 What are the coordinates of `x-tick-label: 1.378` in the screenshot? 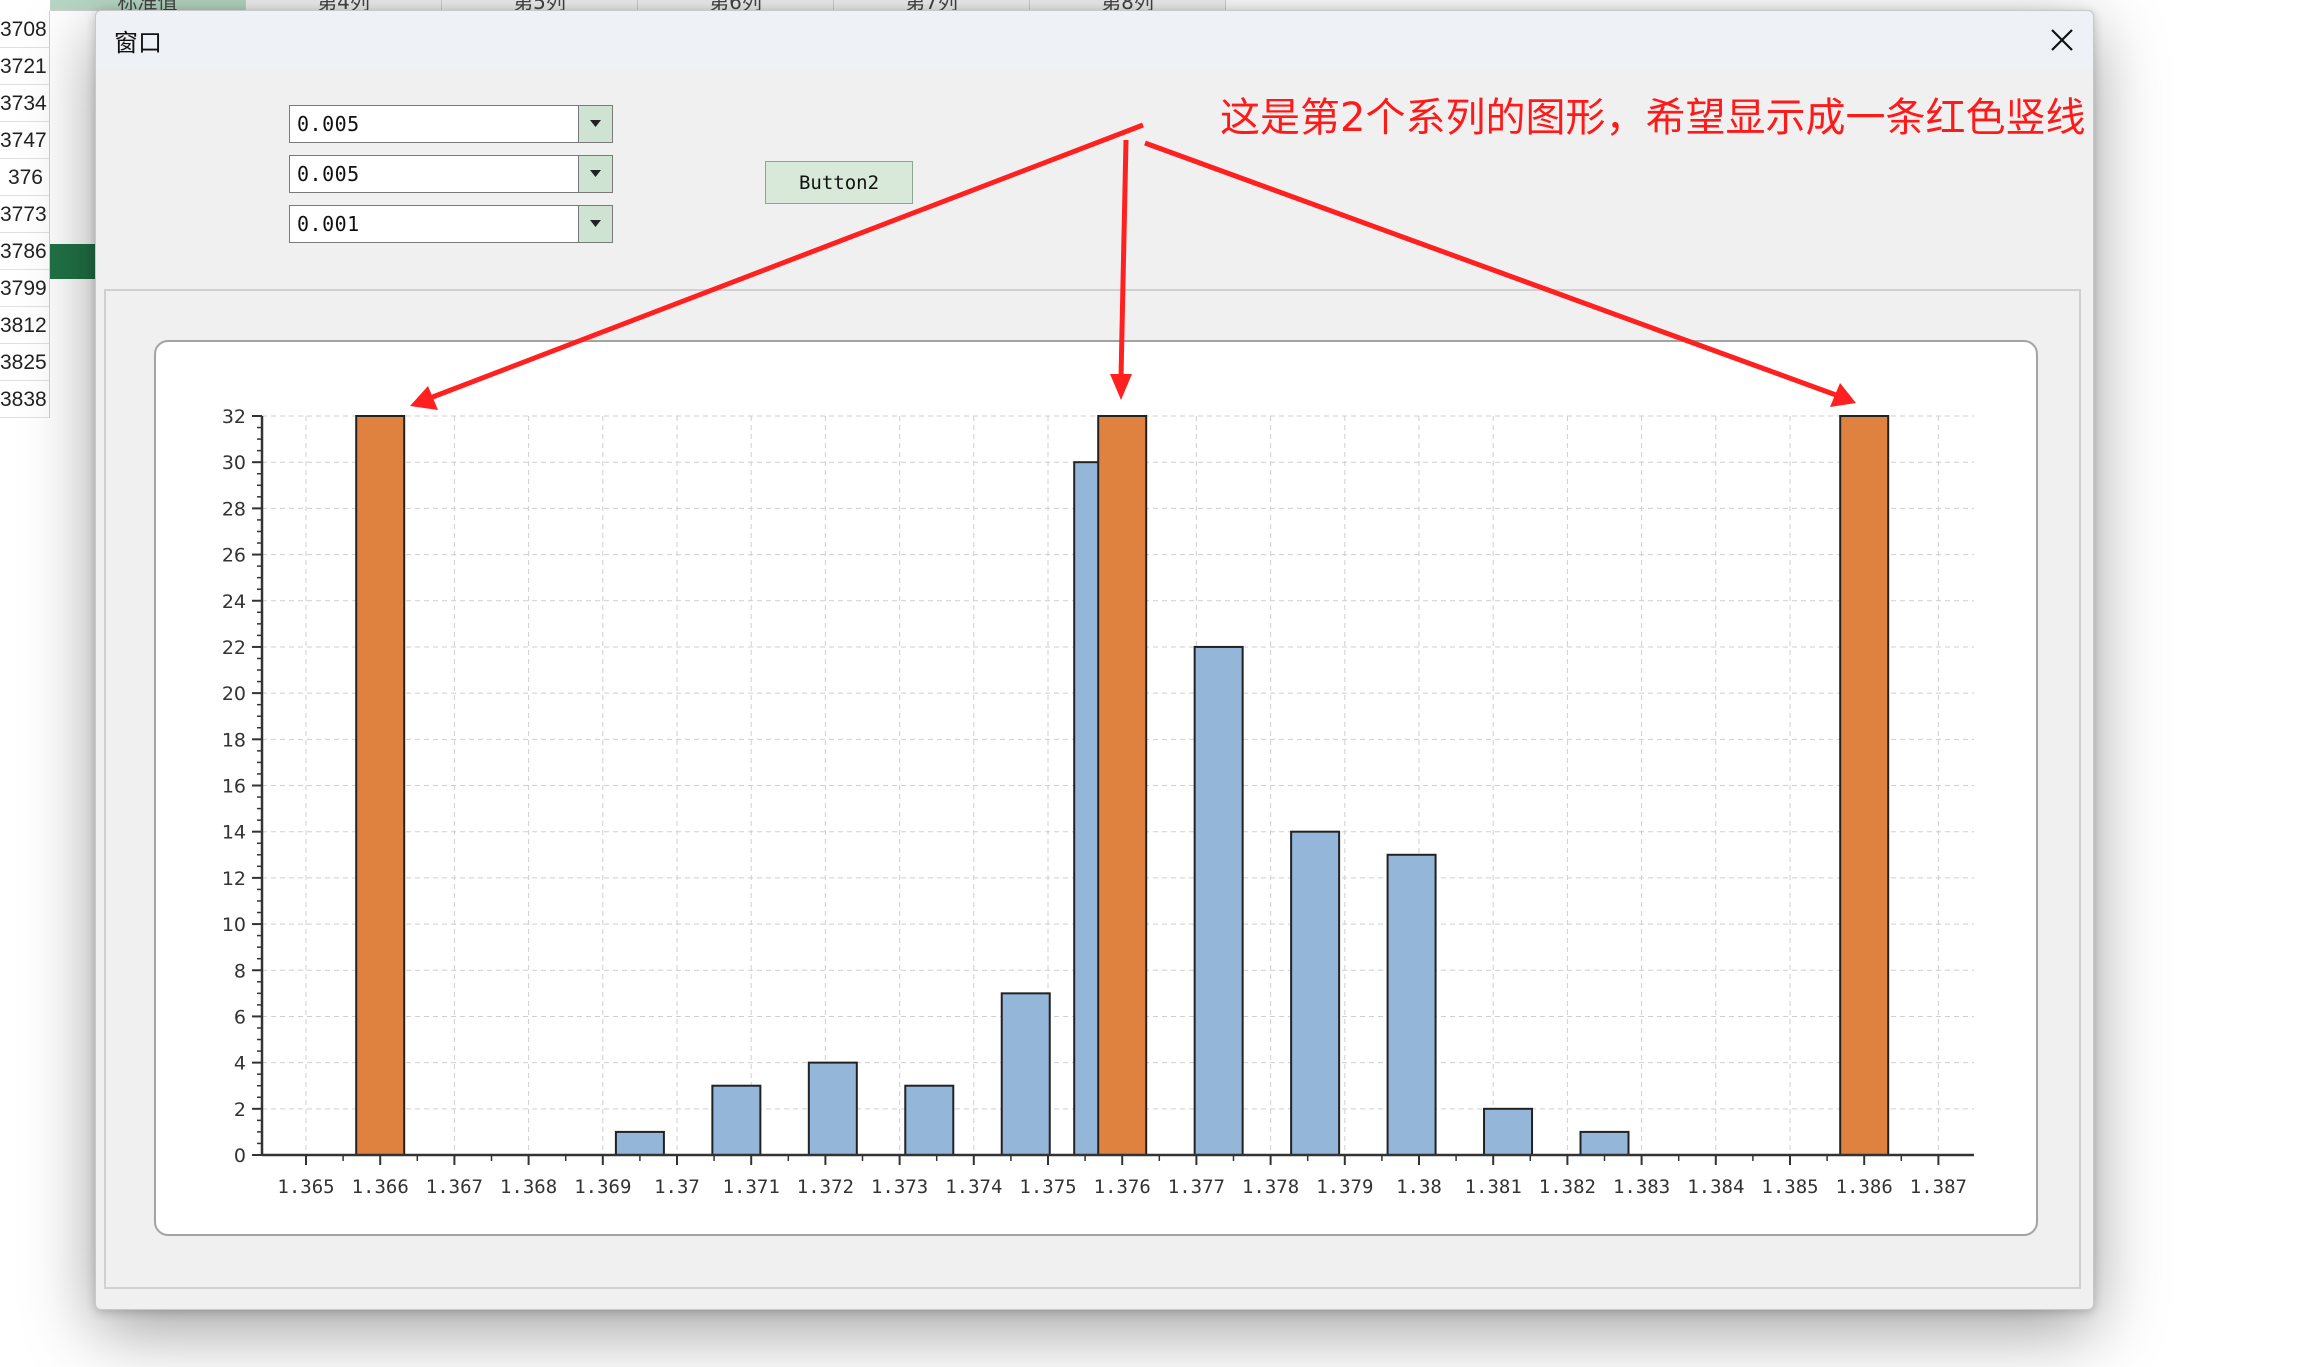 It's located at (1270, 1187).